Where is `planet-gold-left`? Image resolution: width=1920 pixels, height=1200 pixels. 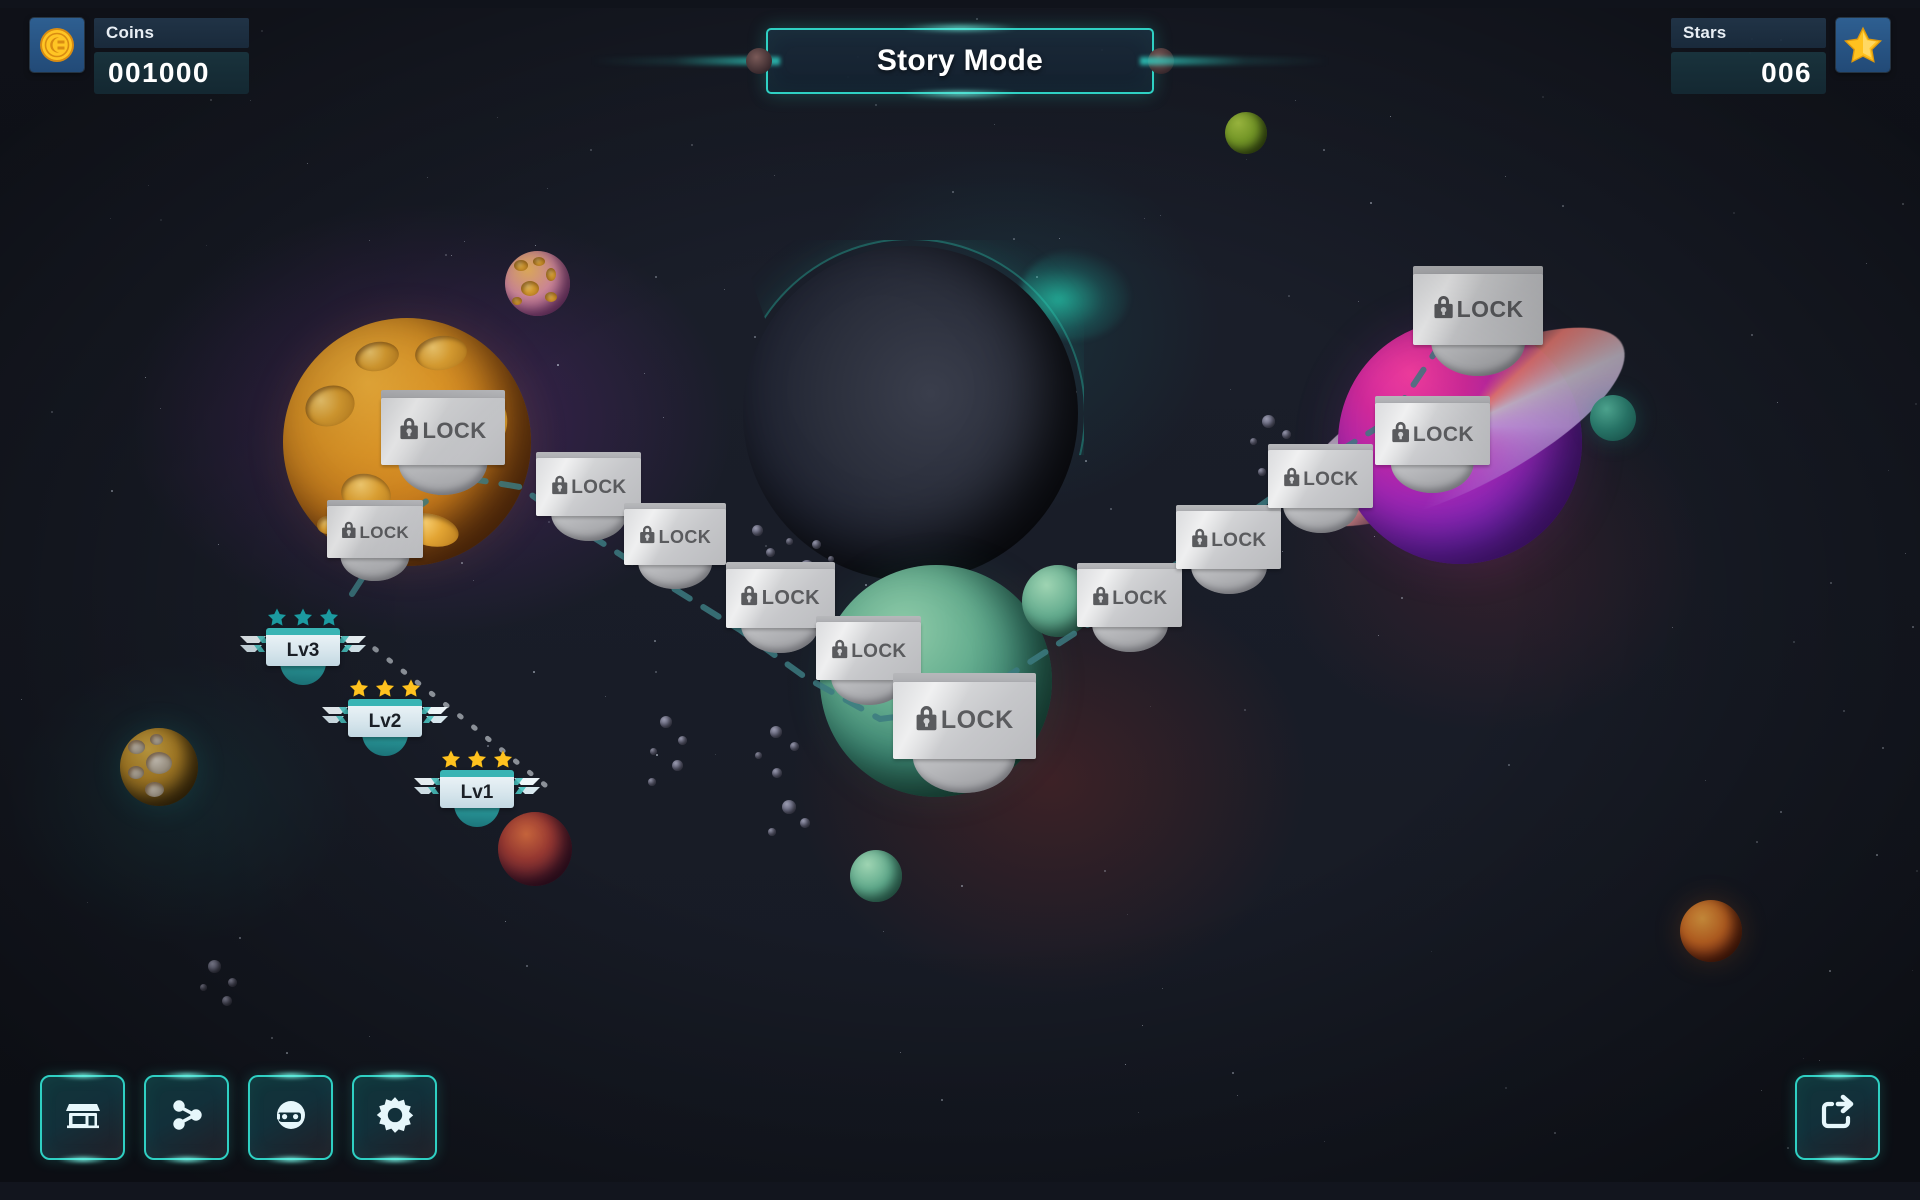
planet-gold-left is located at coordinates (159, 767).